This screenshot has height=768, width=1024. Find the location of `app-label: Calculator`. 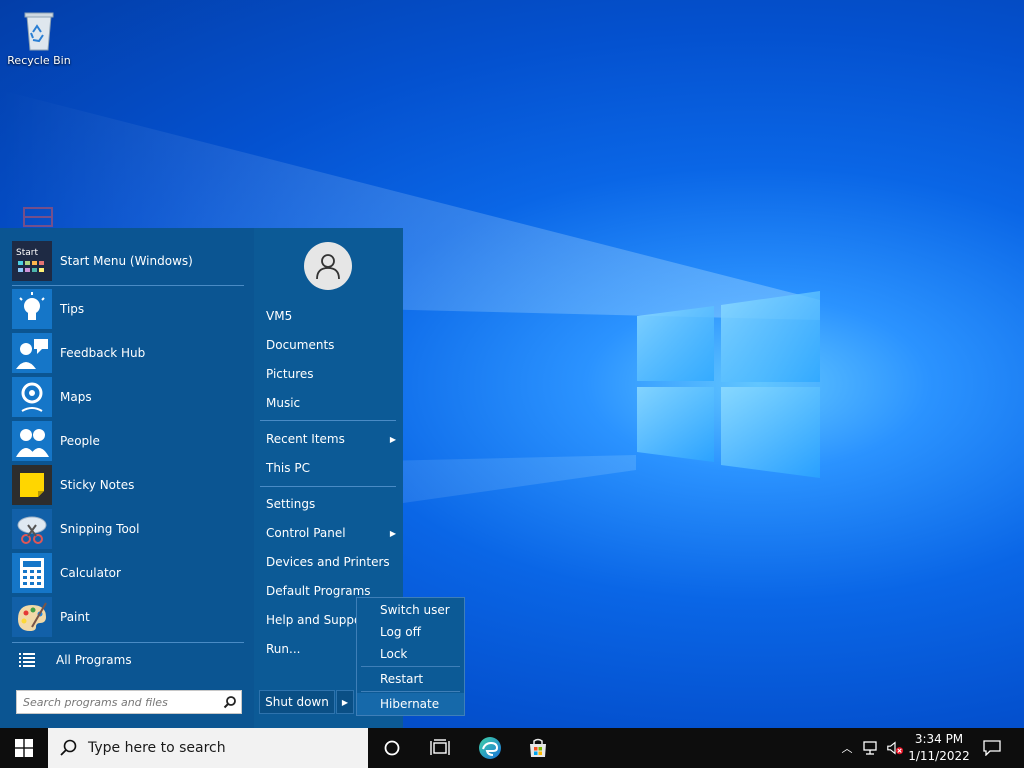

app-label: Calculator is located at coordinates (90, 573).